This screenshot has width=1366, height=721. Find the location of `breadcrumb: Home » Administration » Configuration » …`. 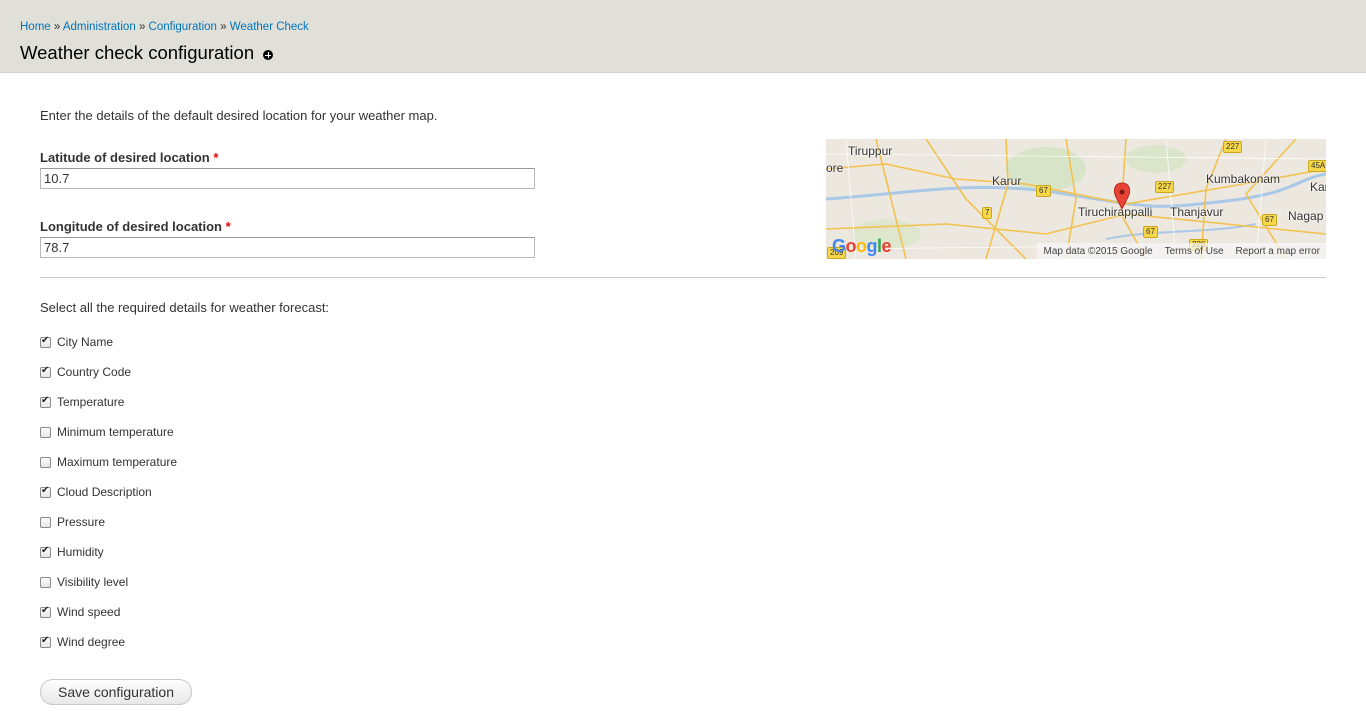

breadcrumb: Home » Administration » Configuration » … is located at coordinates (164, 27).